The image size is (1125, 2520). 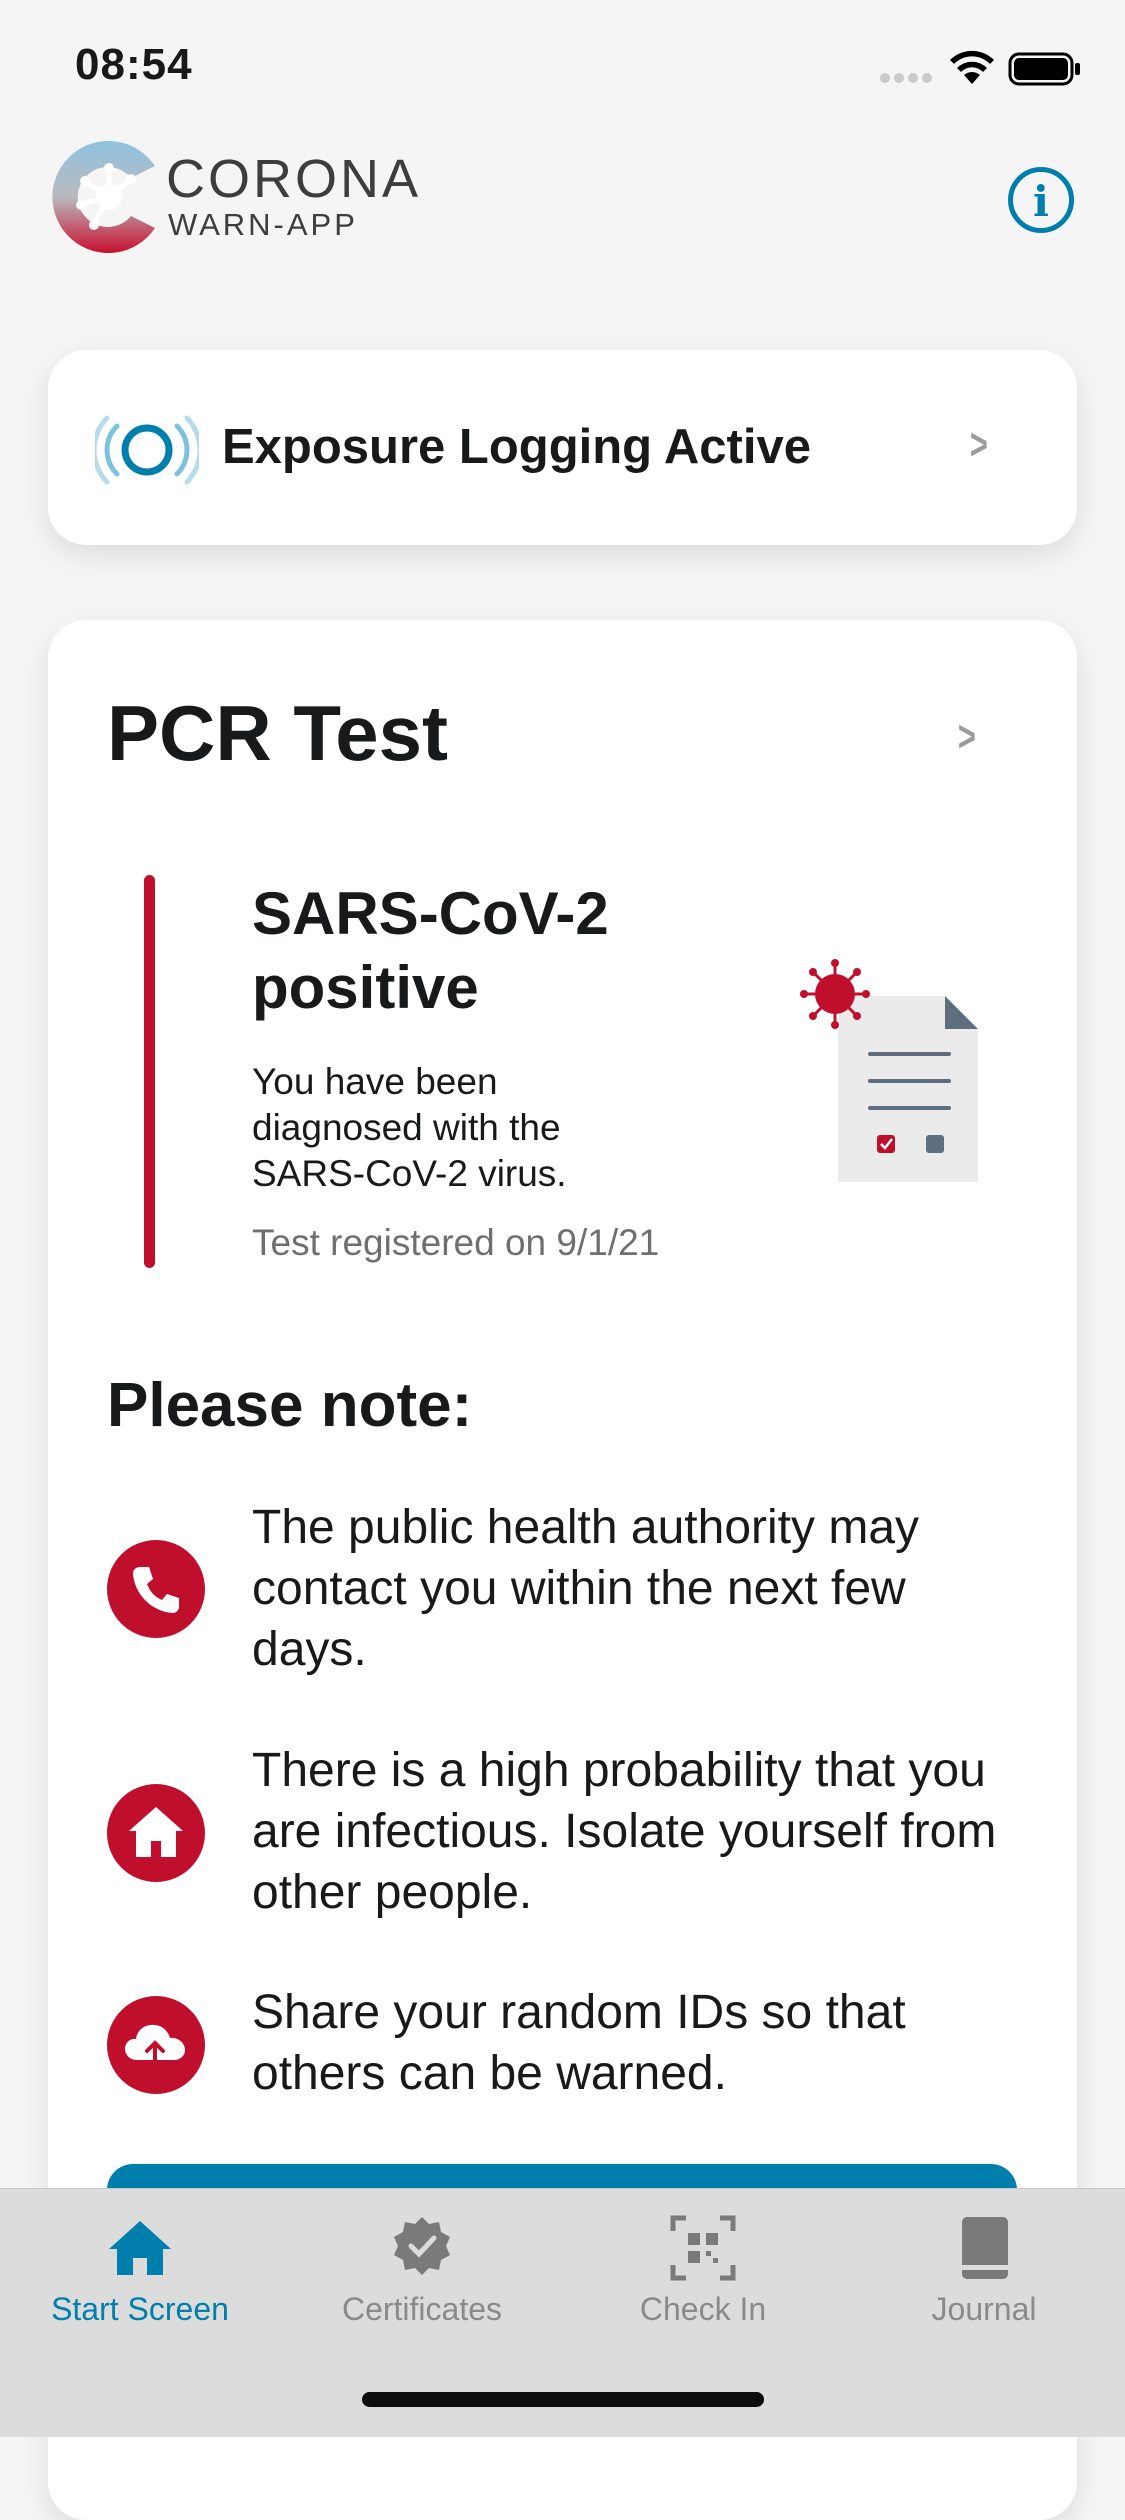 I want to click on corona-warn-app-logo, so click(x=103, y=197).